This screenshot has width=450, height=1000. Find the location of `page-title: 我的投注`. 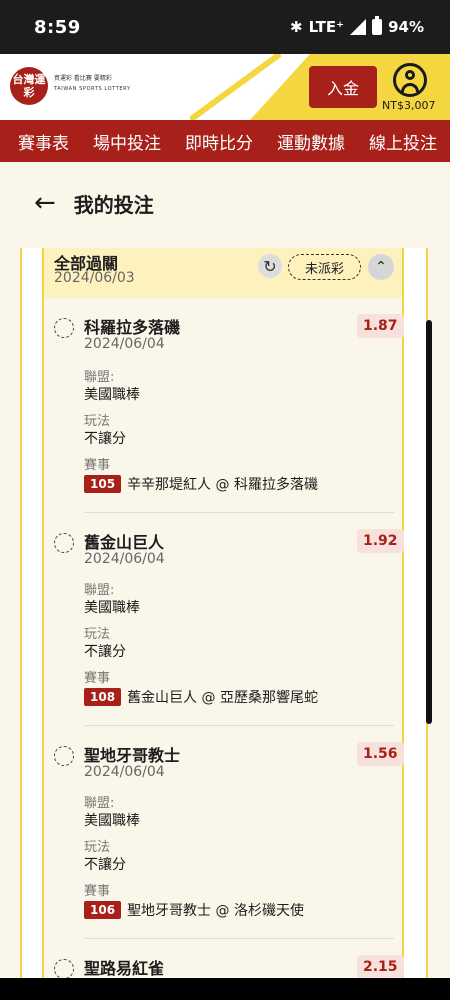

page-title: 我的投注 is located at coordinates (113, 204).